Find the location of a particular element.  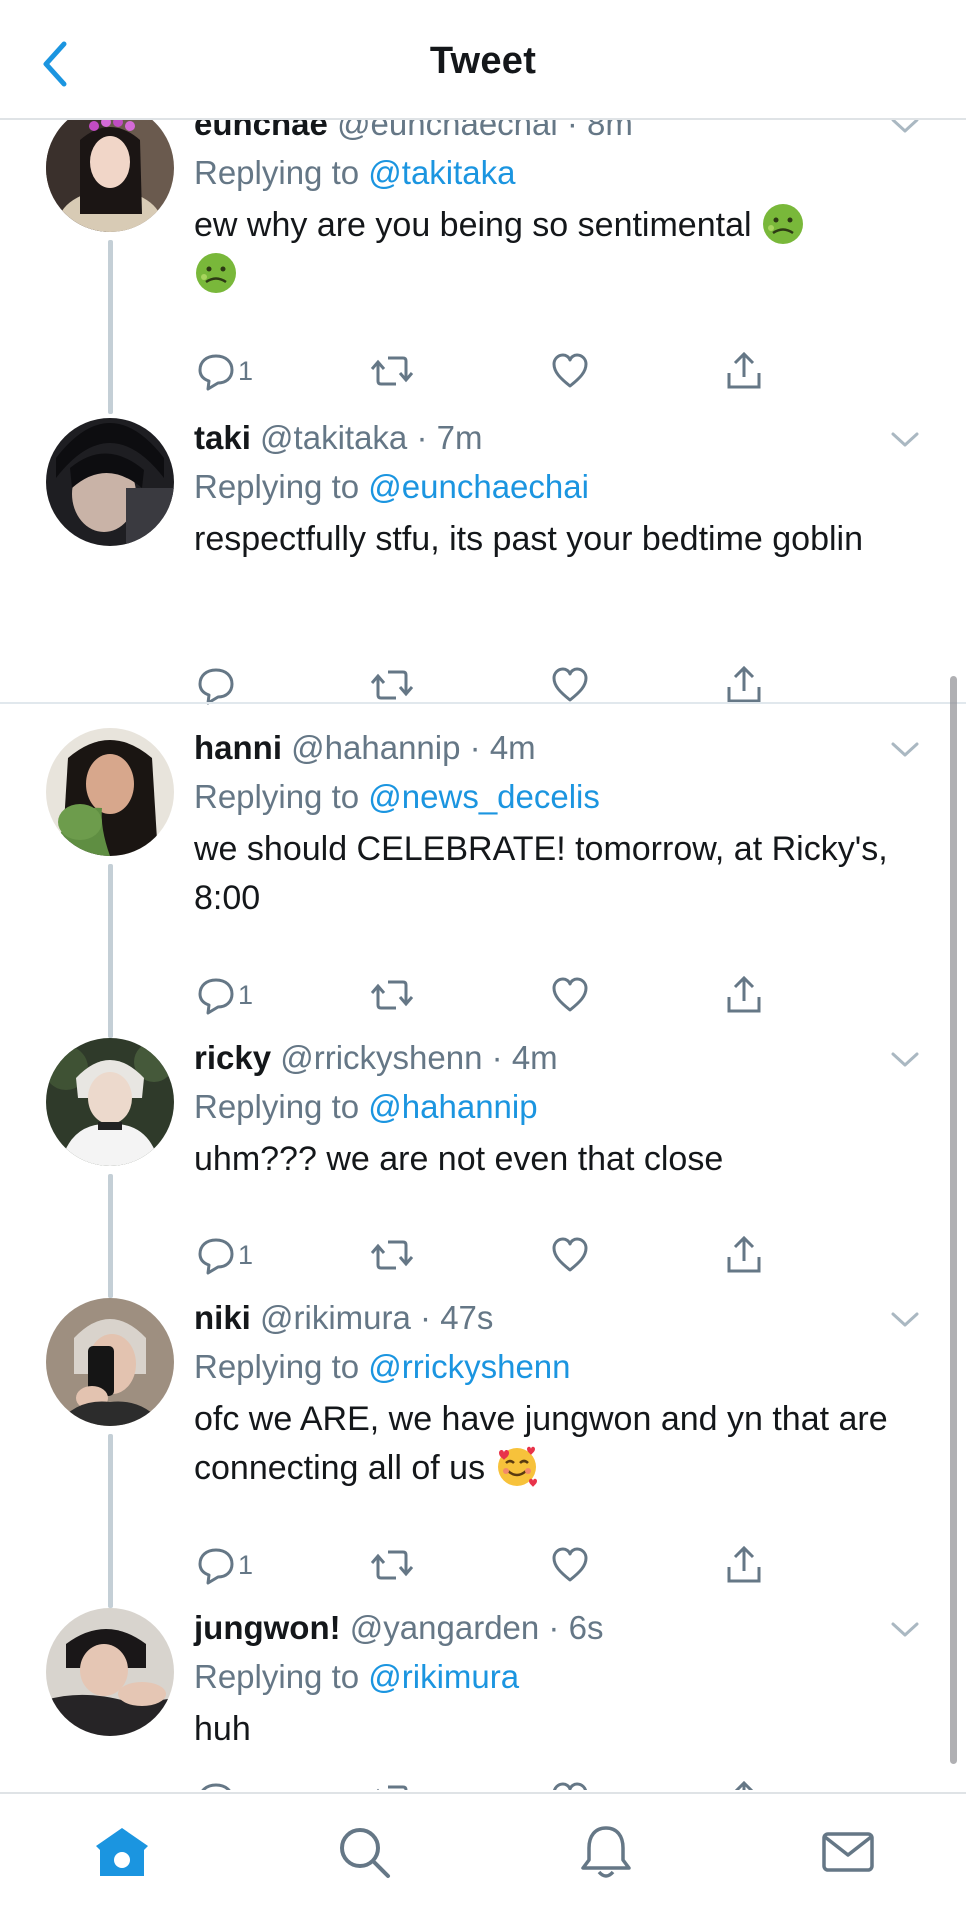

mention-link: @rrickyshenn is located at coordinates (469, 1366).